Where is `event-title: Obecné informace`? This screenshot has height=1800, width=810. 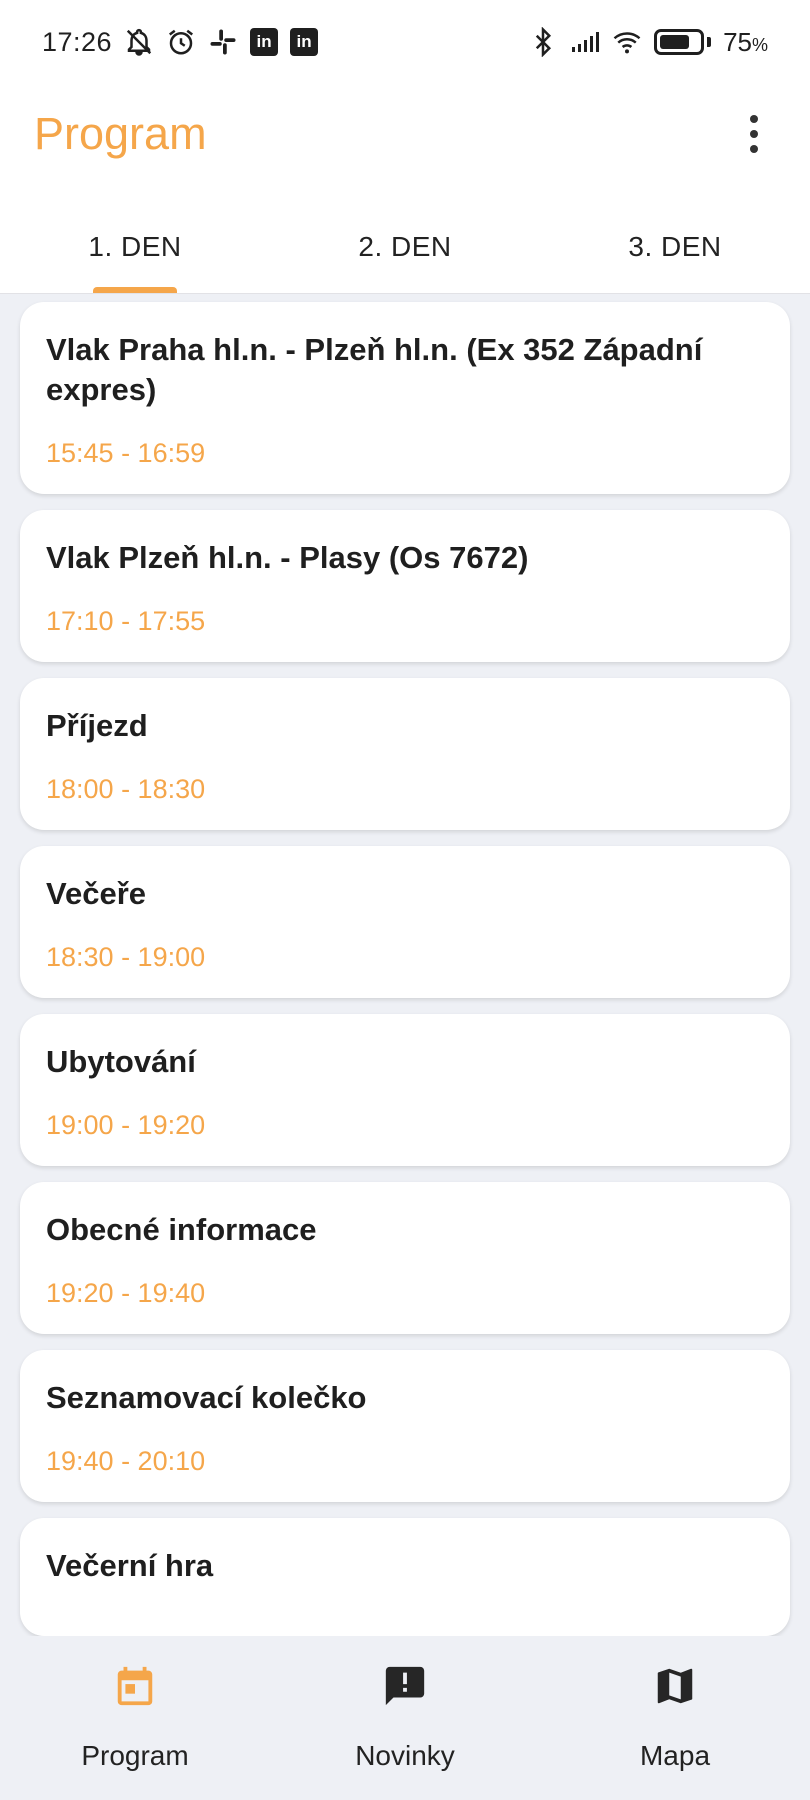
event-title: Obecné informace is located at coordinates (181, 1229).